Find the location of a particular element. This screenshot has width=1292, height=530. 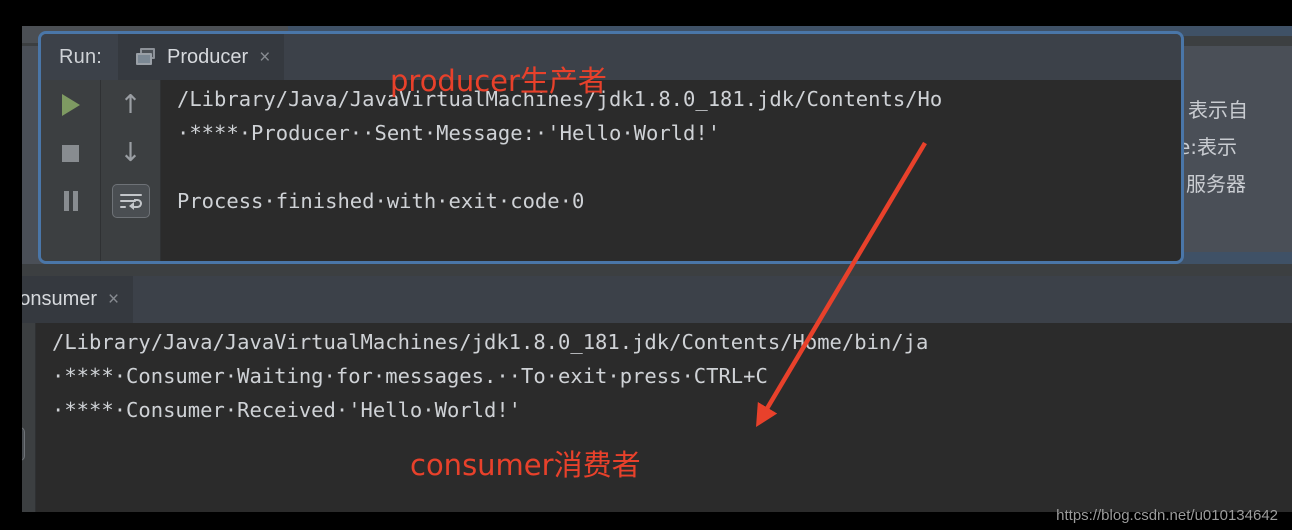

producer-tab-bar: Run: Producer × is located at coordinates (611, 57).